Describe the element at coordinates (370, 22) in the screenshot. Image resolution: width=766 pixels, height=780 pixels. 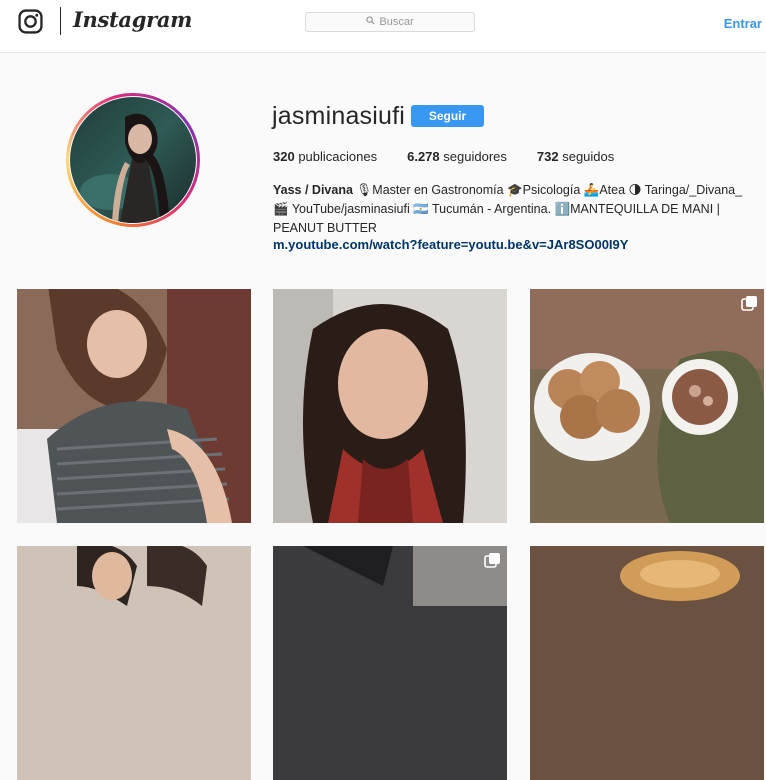
I see `search-icon` at that location.